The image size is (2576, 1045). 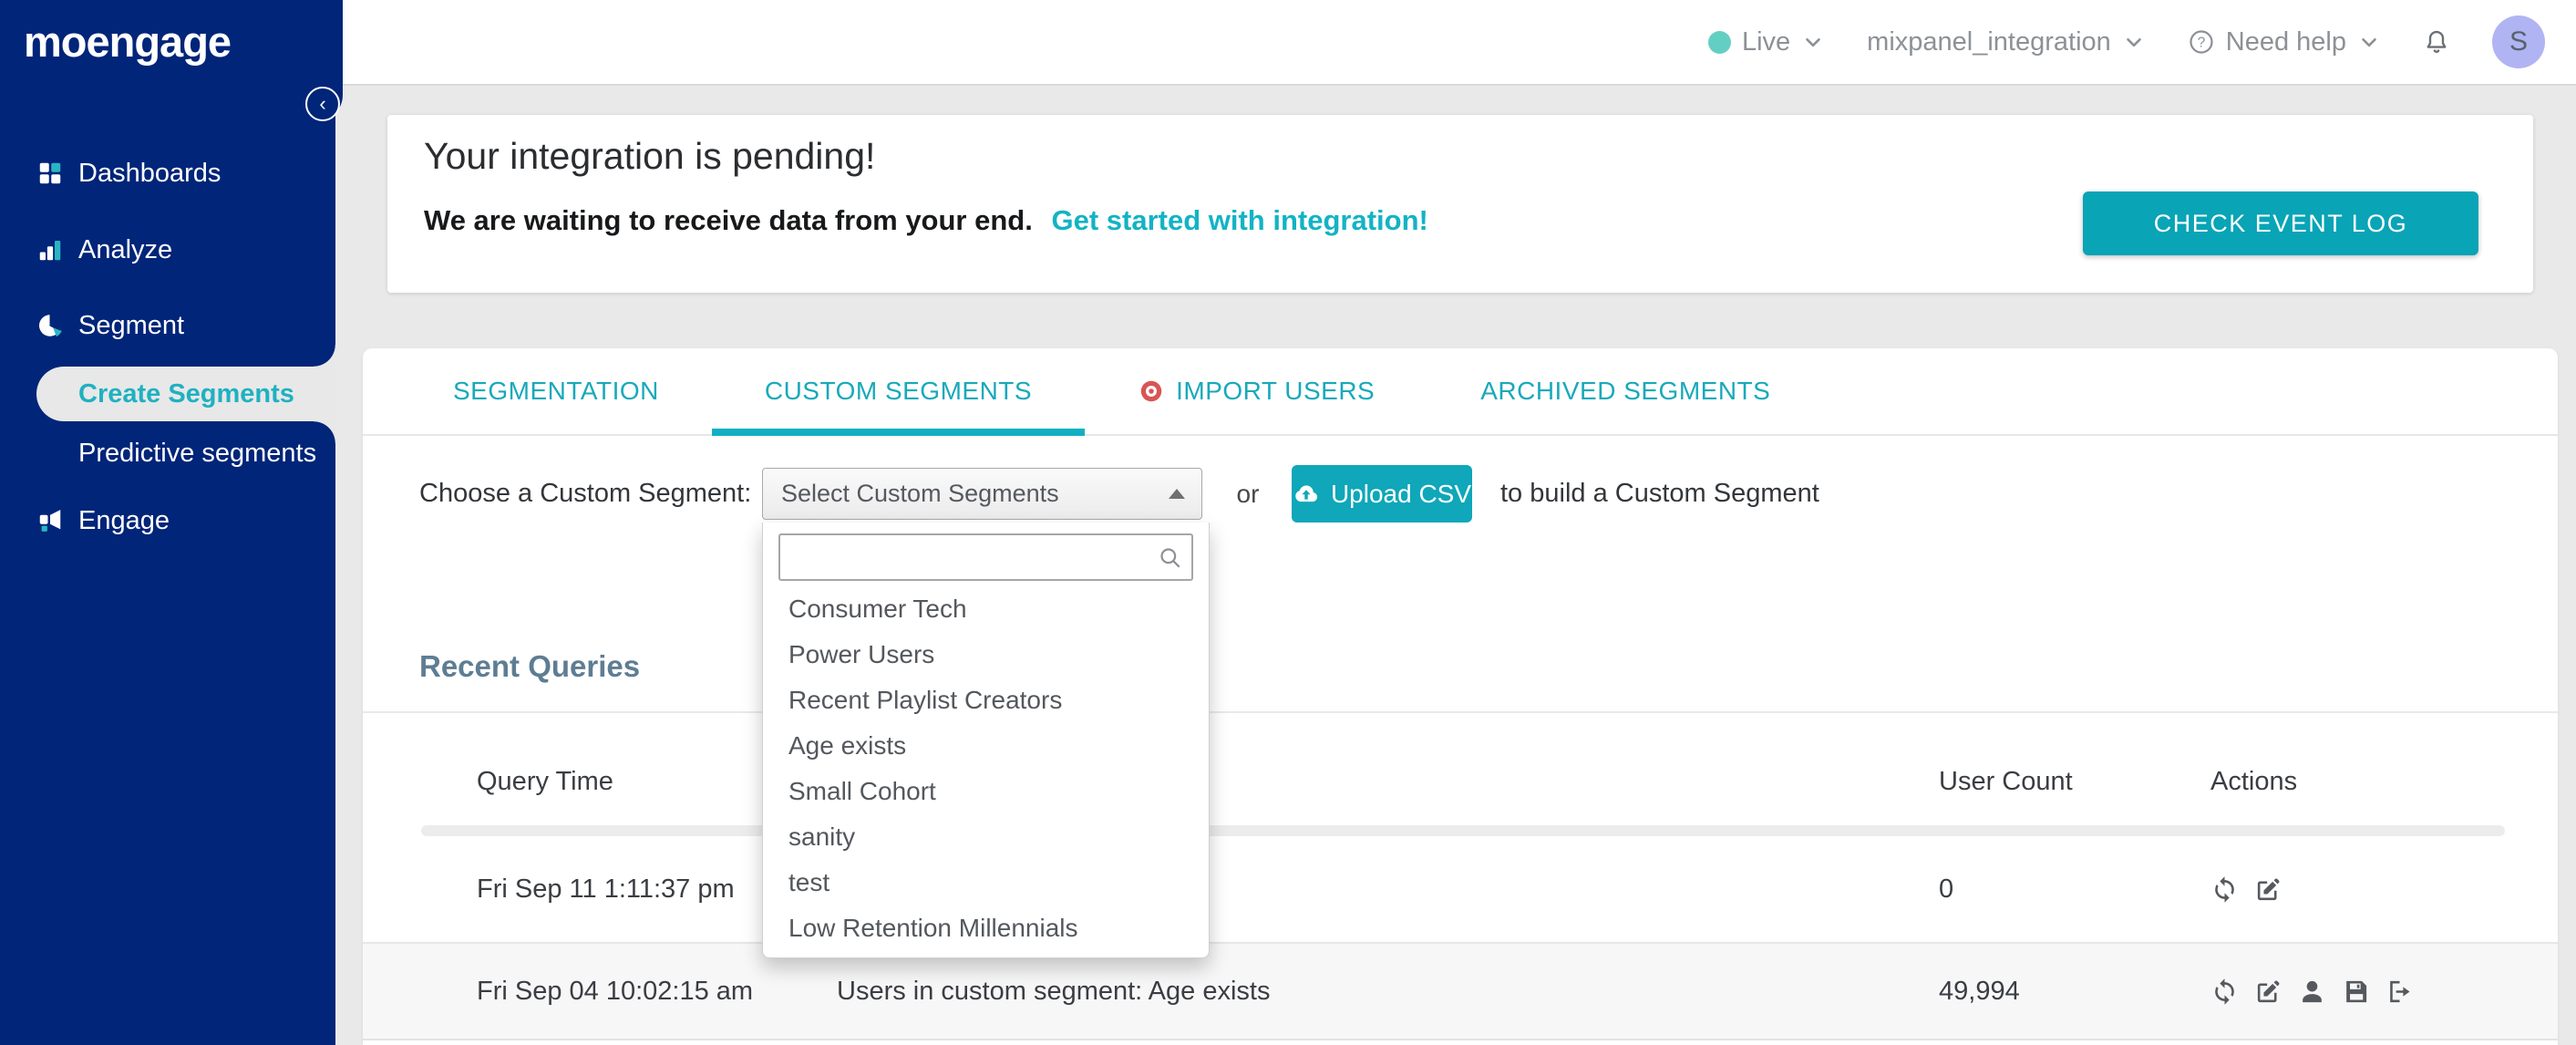 I want to click on query-description: Users in custom segment: Age exists, so click(x=1054, y=991).